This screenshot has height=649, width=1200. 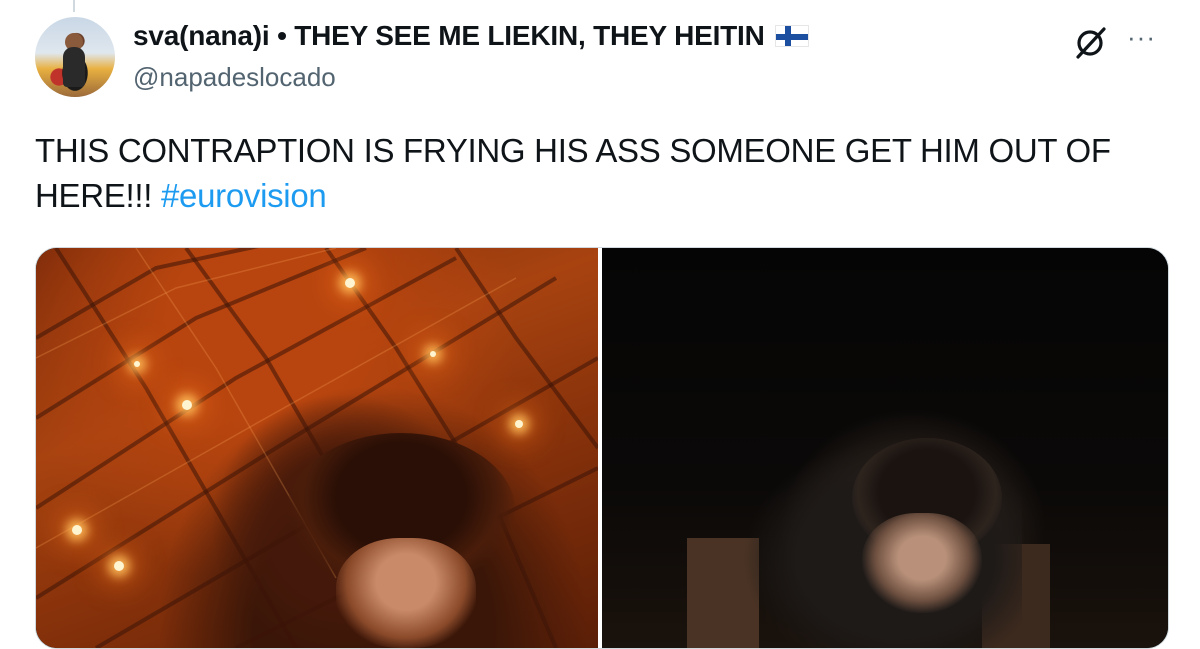 I want to click on avatar, so click(x=75, y=57).